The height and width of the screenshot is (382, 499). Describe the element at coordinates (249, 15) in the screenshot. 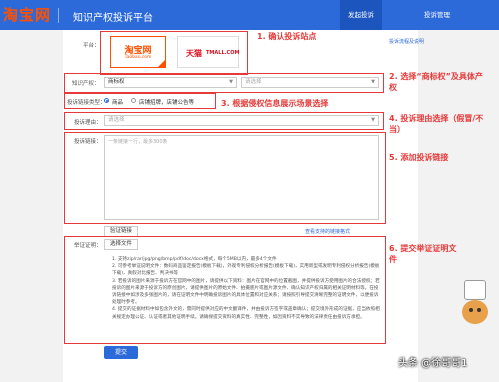

I see `top-bar: 淘宝网 知识产权投诉平台 发起投诉 投诉管理` at that location.